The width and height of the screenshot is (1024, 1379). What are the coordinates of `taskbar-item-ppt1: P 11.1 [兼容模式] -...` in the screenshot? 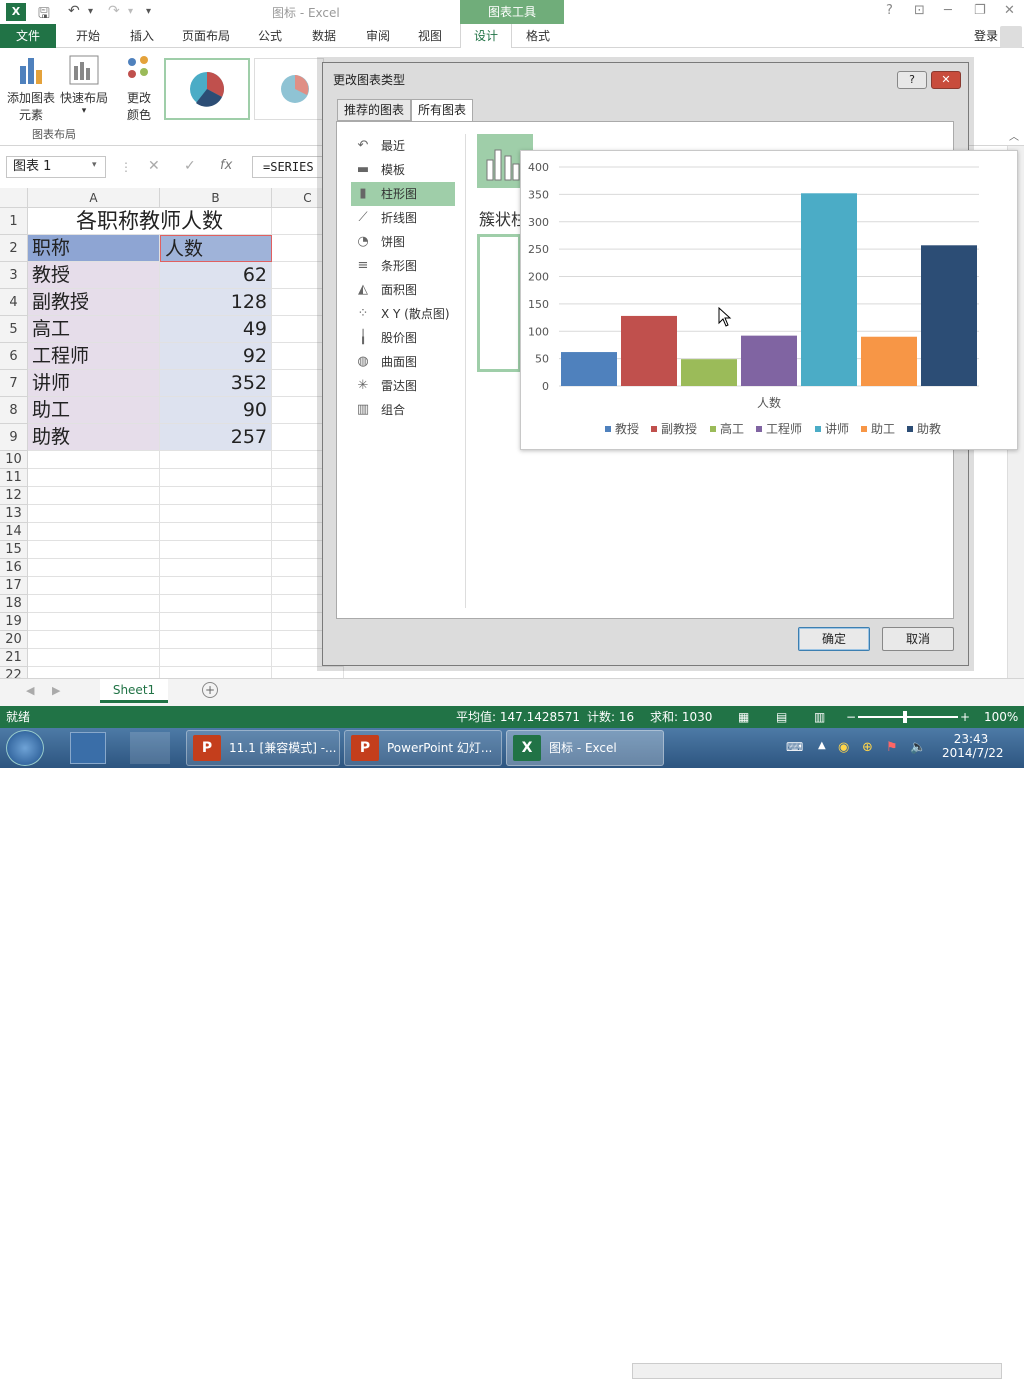 It's located at (263, 748).